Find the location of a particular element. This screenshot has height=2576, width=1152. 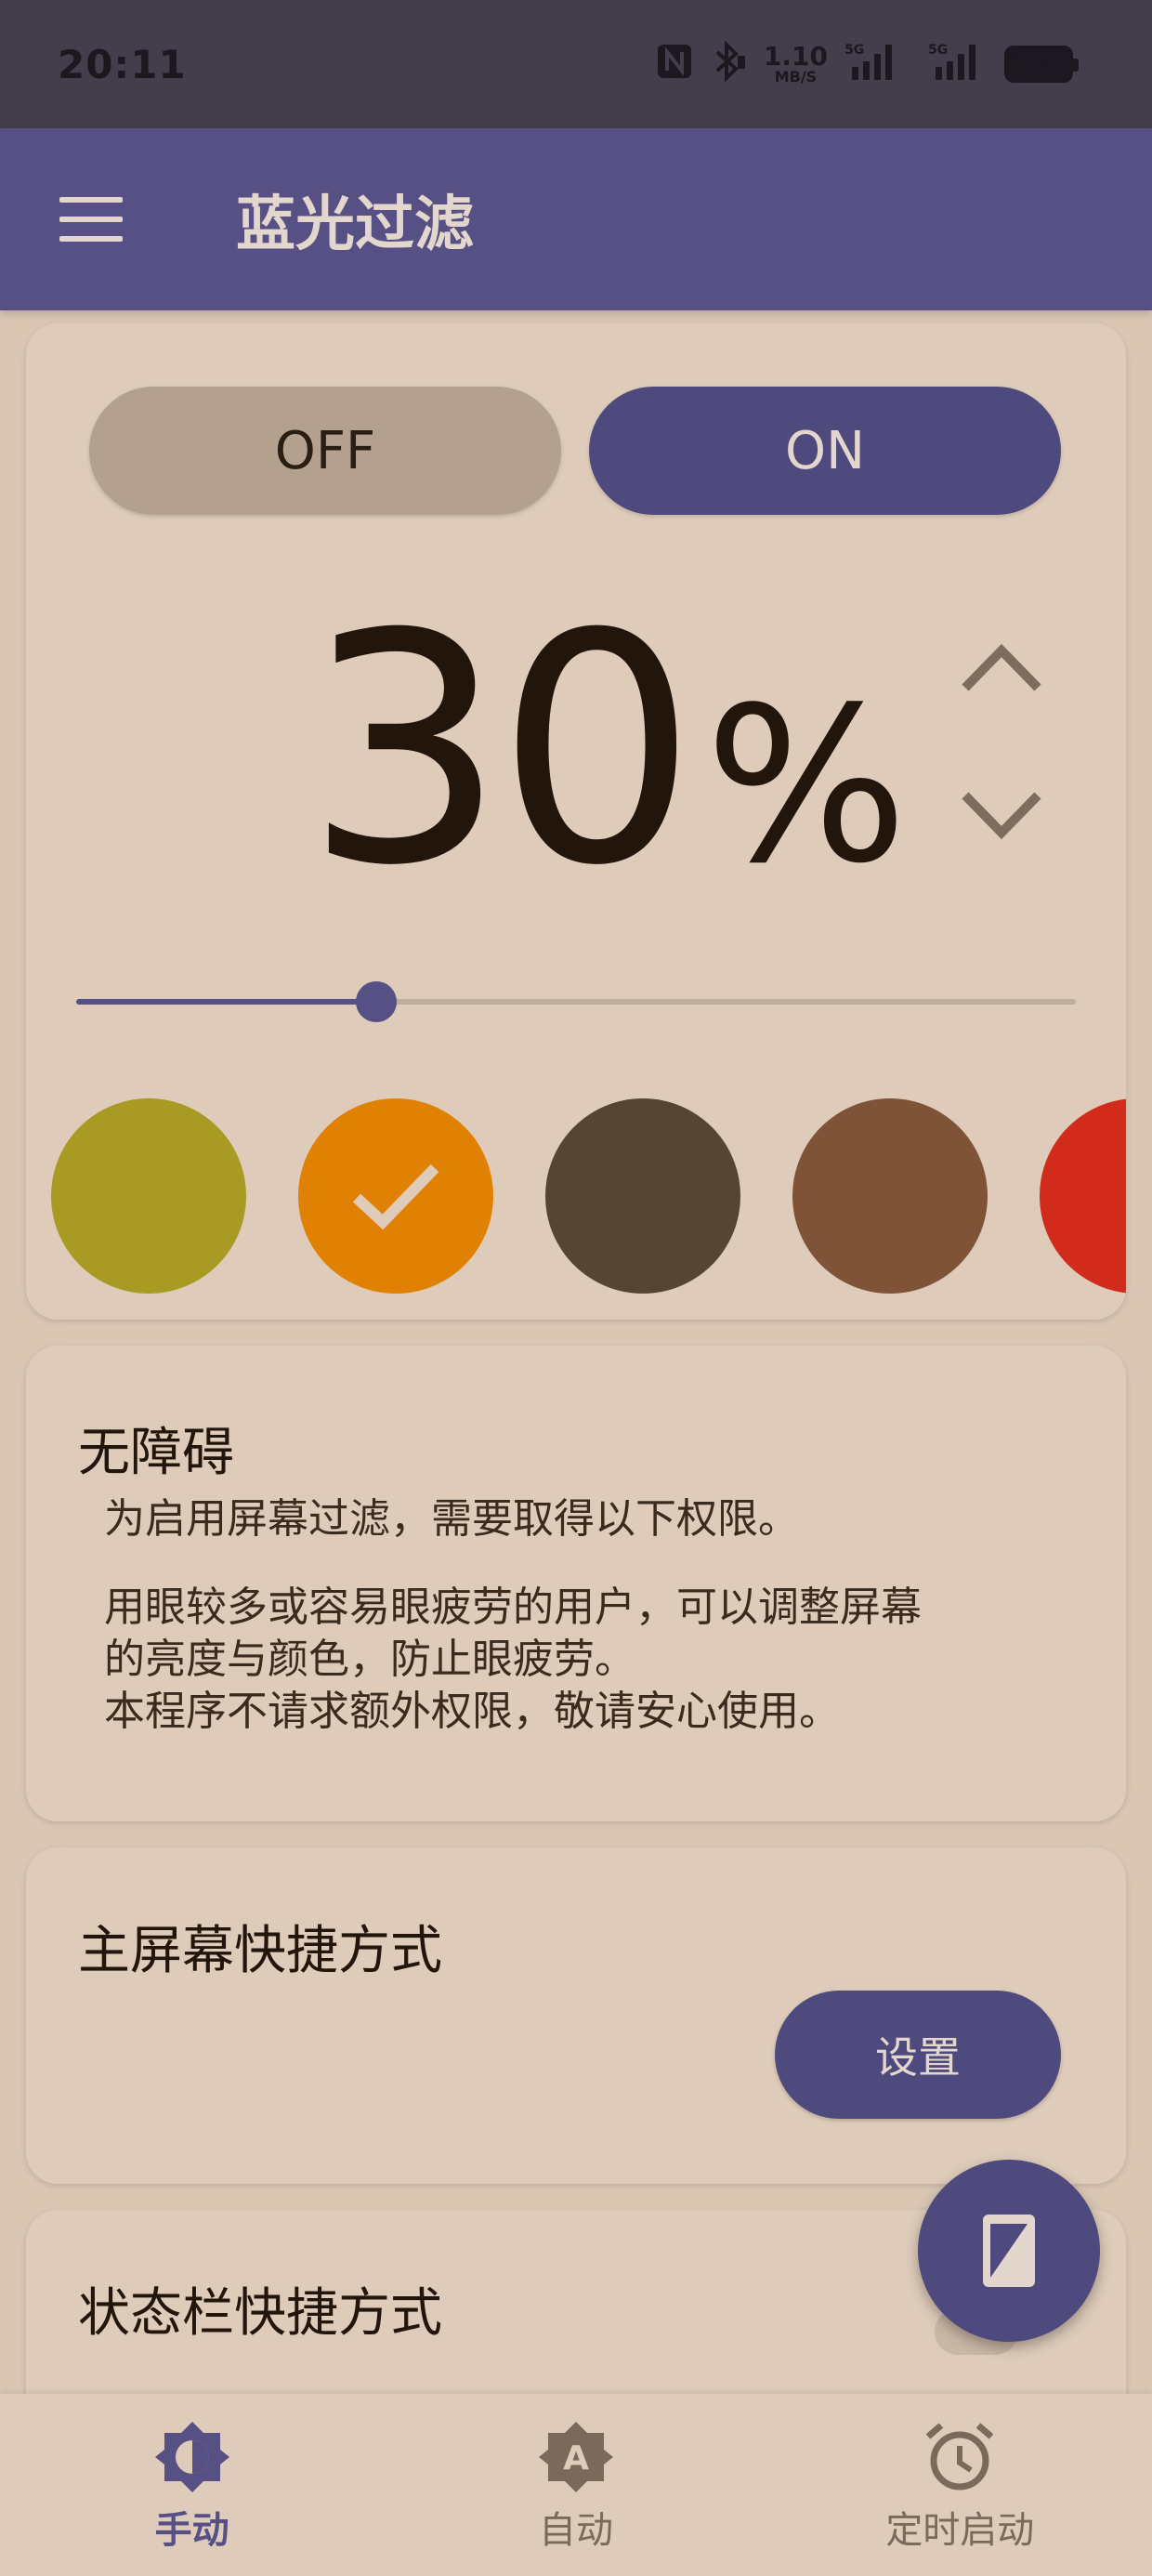

nav-schedule-label: 定时启动 is located at coordinates (960, 2530).